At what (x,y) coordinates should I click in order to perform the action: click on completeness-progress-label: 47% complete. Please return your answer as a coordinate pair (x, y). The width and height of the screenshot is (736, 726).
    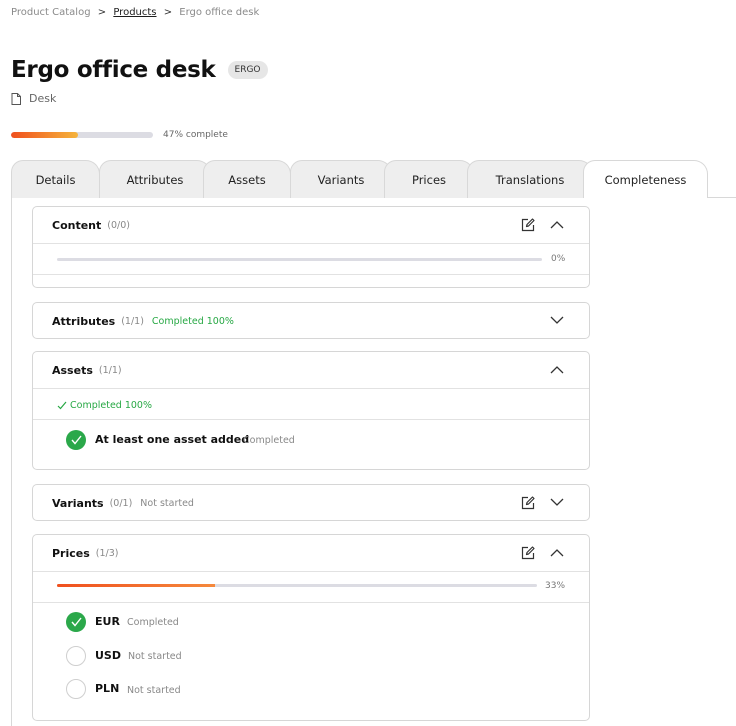
    Looking at the image, I should click on (195, 135).